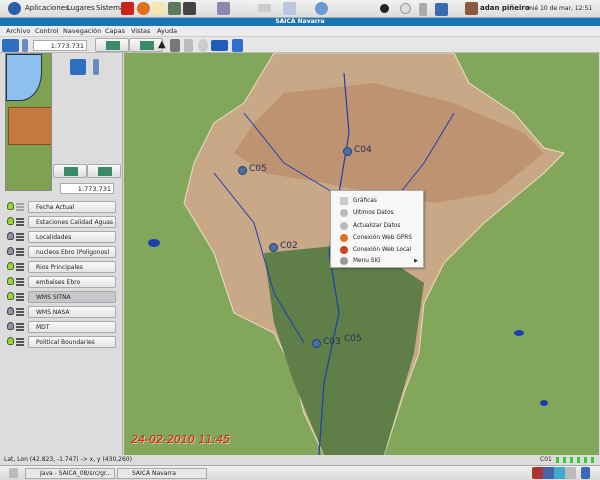 Image resolution: width=600 pixels, height=480 pixels. I want to click on screenshot-icon, so click(289, 8).